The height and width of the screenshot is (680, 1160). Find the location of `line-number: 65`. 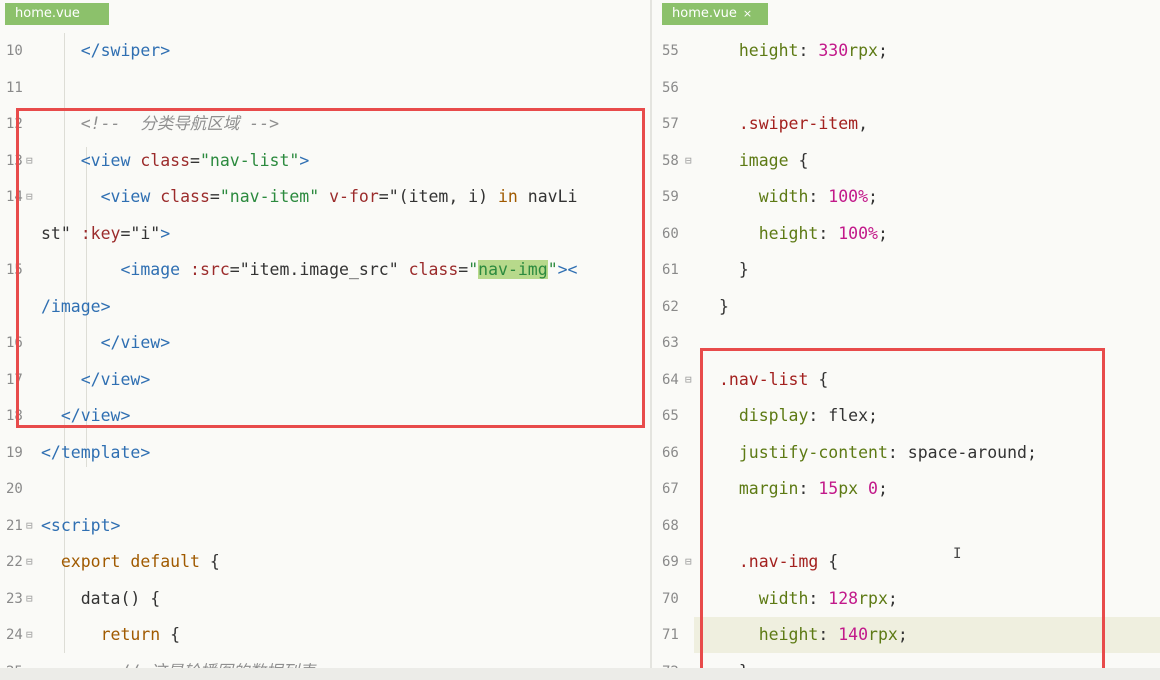

line-number: 65 is located at coordinates (670, 416).